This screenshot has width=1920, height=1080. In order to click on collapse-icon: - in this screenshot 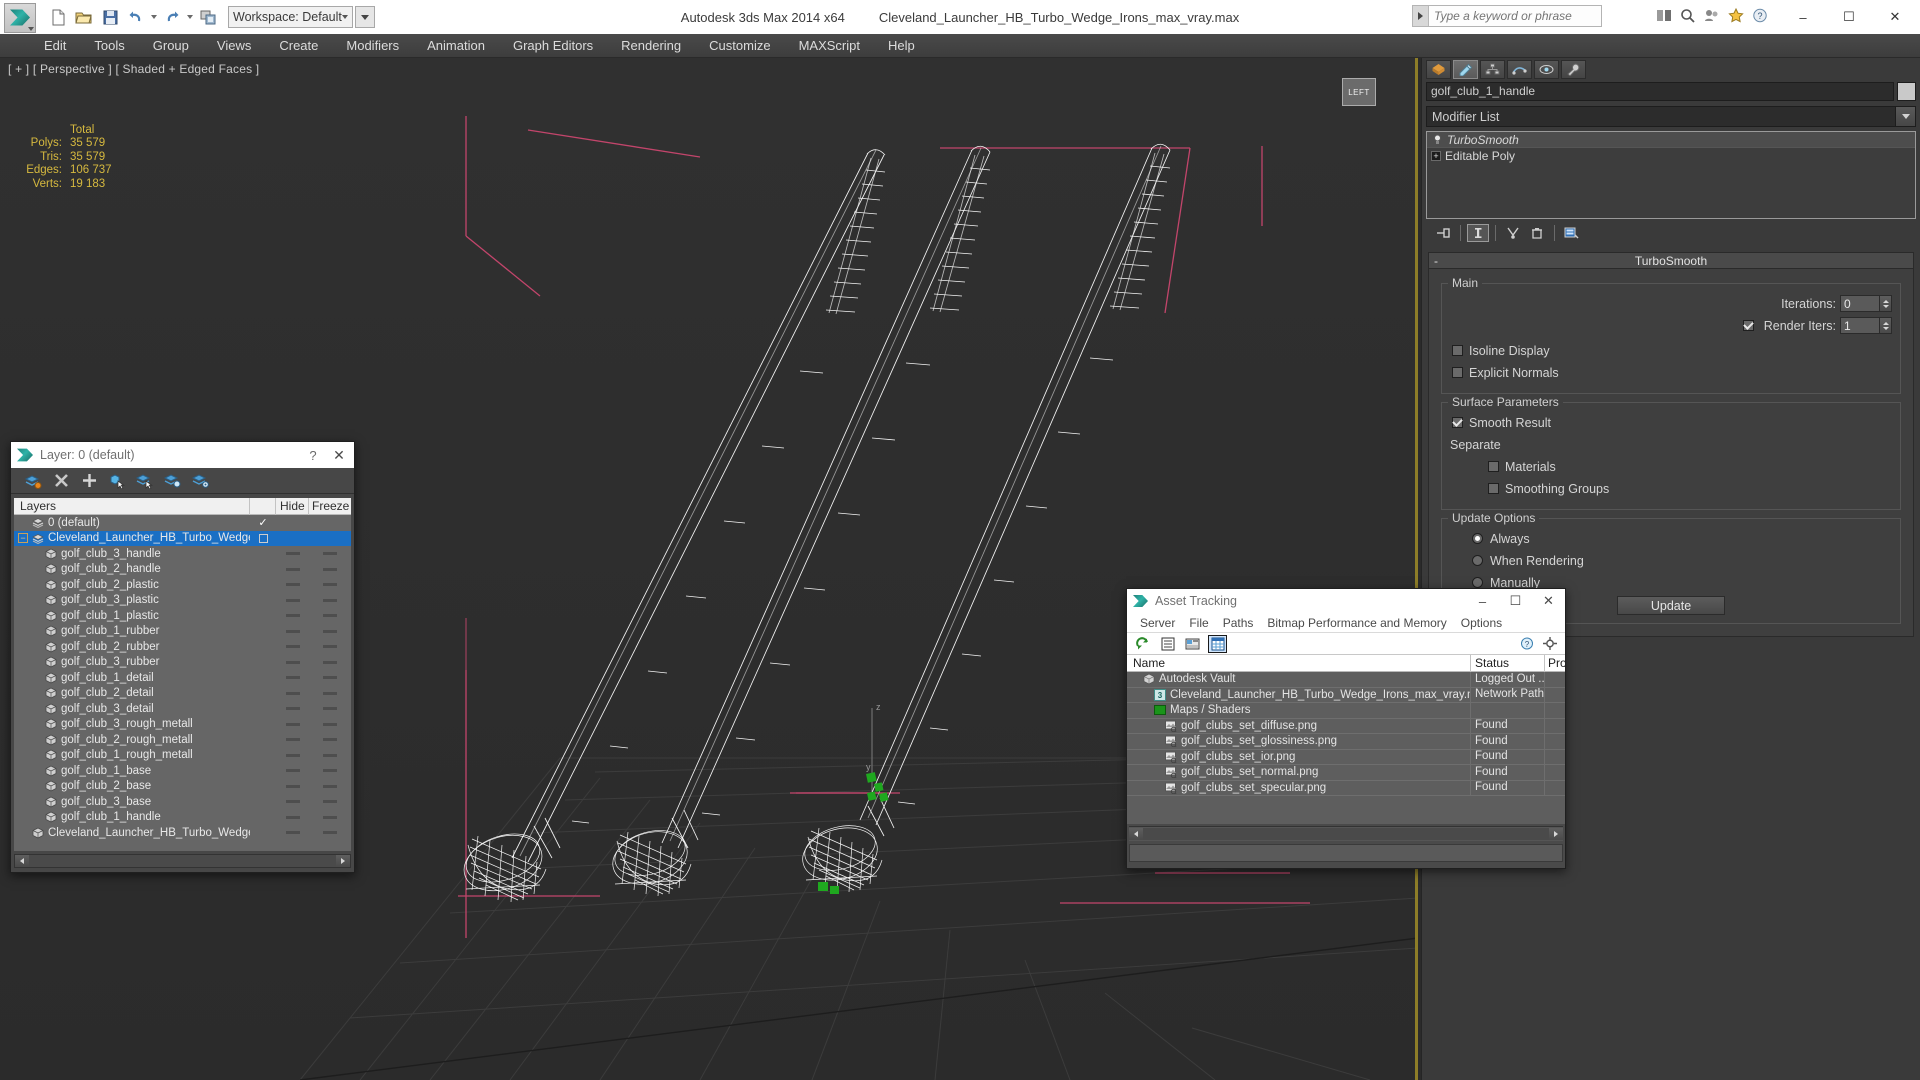, I will do `click(1436, 261)`.